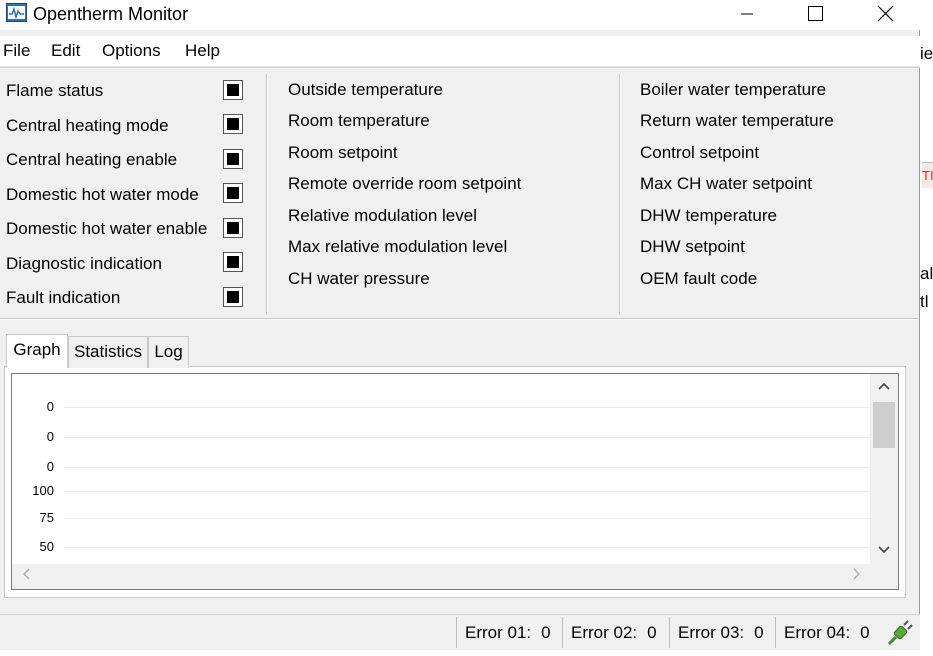  What do you see at coordinates (233, 193) in the screenshot?
I see `dhw-mode-indicator` at bounding box center [233, 193].